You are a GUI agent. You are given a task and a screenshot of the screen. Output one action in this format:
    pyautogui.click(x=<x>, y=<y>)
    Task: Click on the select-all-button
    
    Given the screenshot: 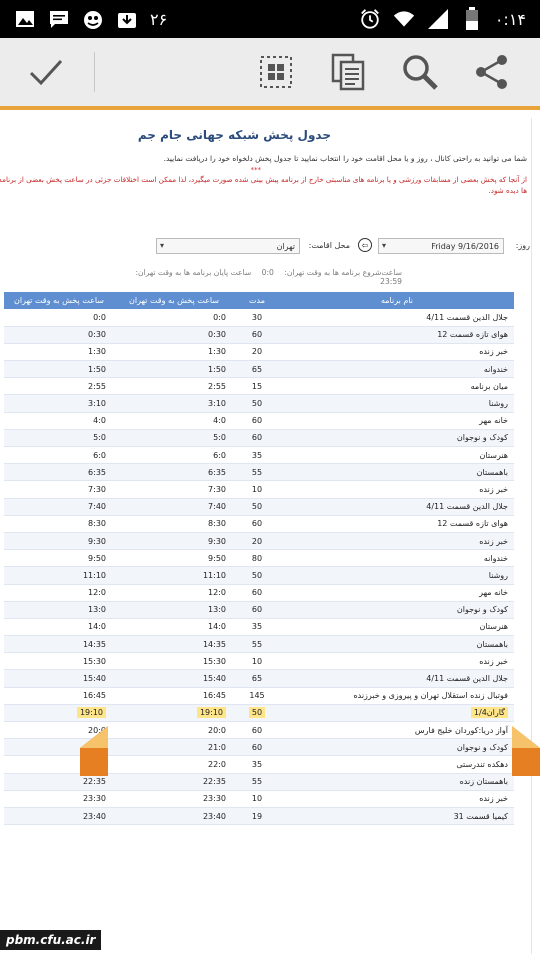 What is the action you would take?
    pyautogui.click(x=276, y=72)
    